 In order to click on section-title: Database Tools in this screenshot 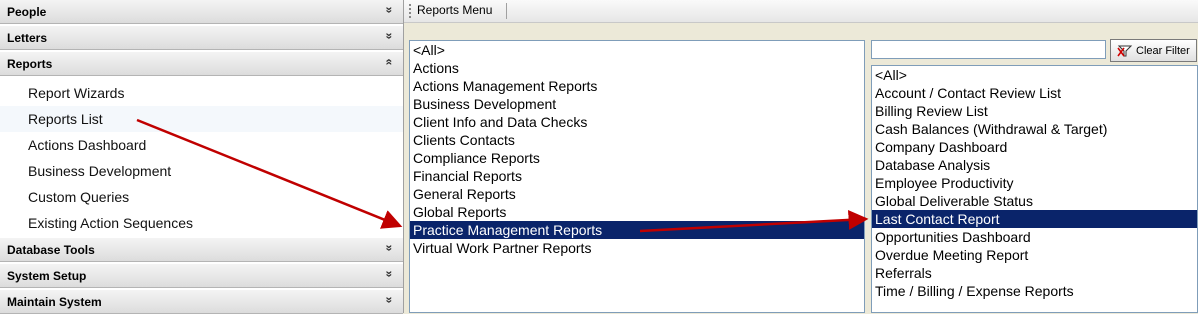, I will do `click(51, 250)`.